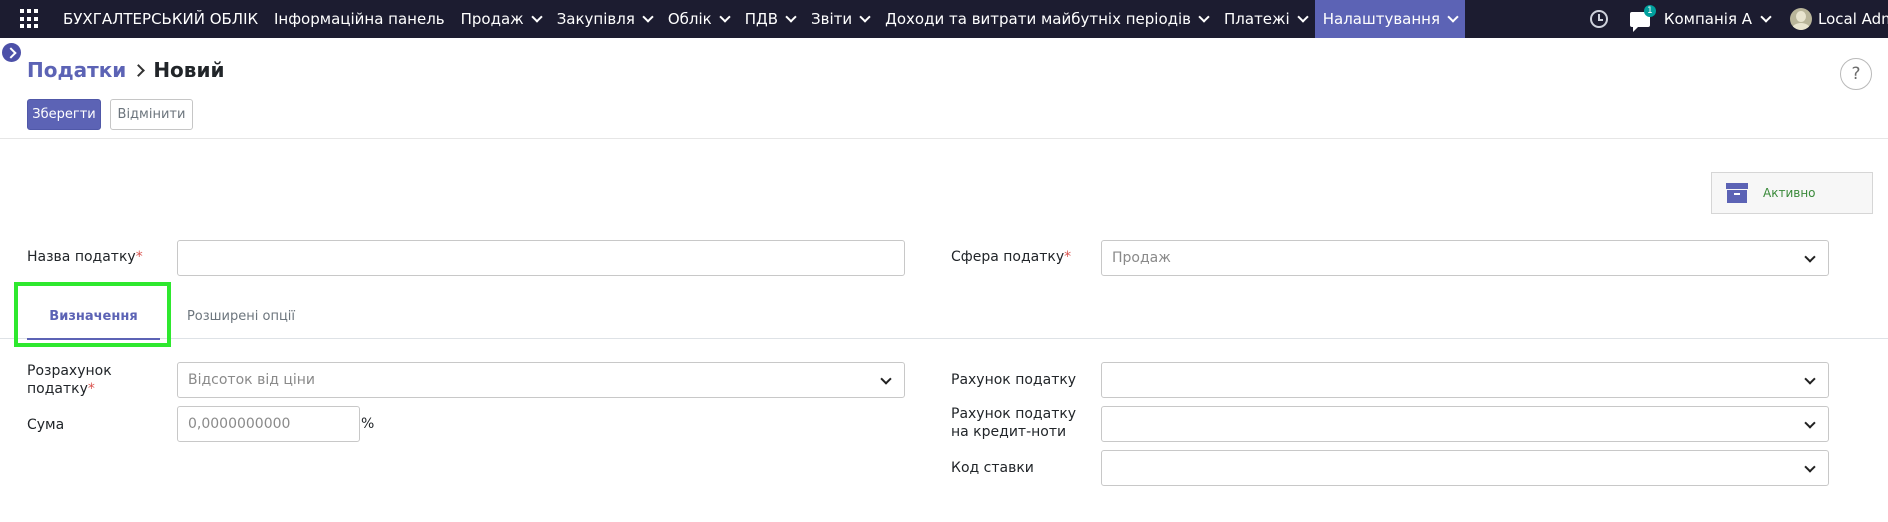 The width and height of the screenshot is (1888, 522). Describe the element at coordinates (1014, 414) in the screenshot. I see `credit-note-account-label-line1: Рахунок податку` at that location.